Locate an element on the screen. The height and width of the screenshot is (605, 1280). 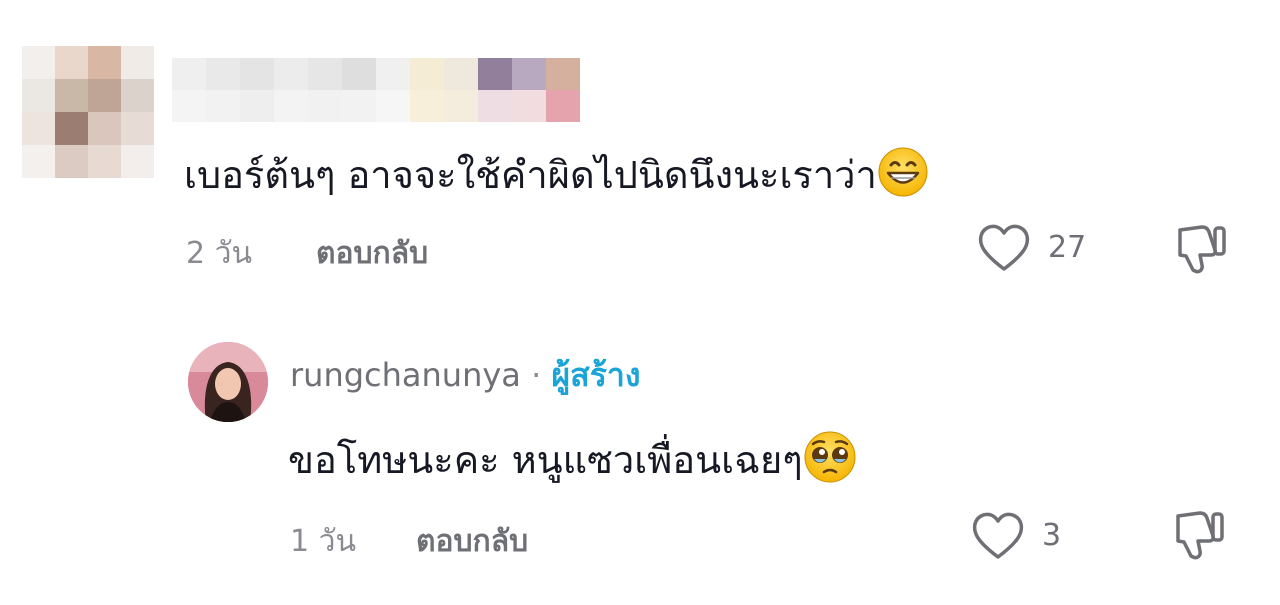
like-count: 27 is located at coordinates (1067, 247).